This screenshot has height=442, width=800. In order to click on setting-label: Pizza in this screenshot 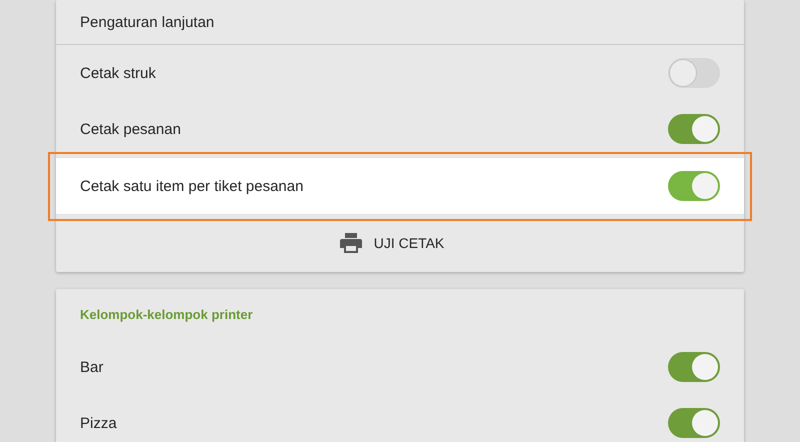, I will do `click(98, 423)`.